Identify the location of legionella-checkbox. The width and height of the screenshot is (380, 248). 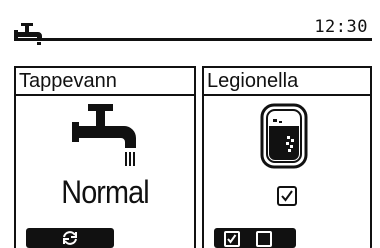
(287, 196).